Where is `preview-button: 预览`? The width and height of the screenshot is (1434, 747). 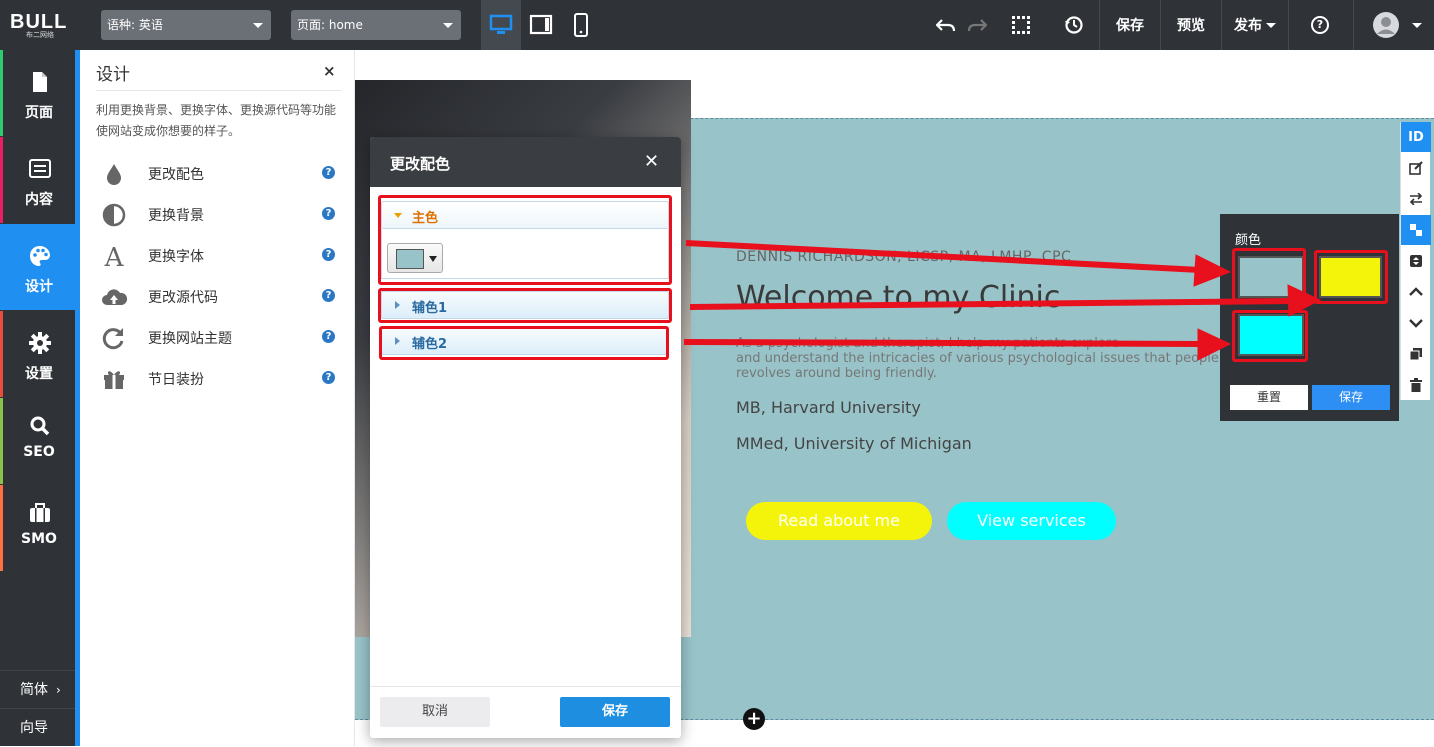
preview-button: 预览 is located at coordinates (1191, 25).